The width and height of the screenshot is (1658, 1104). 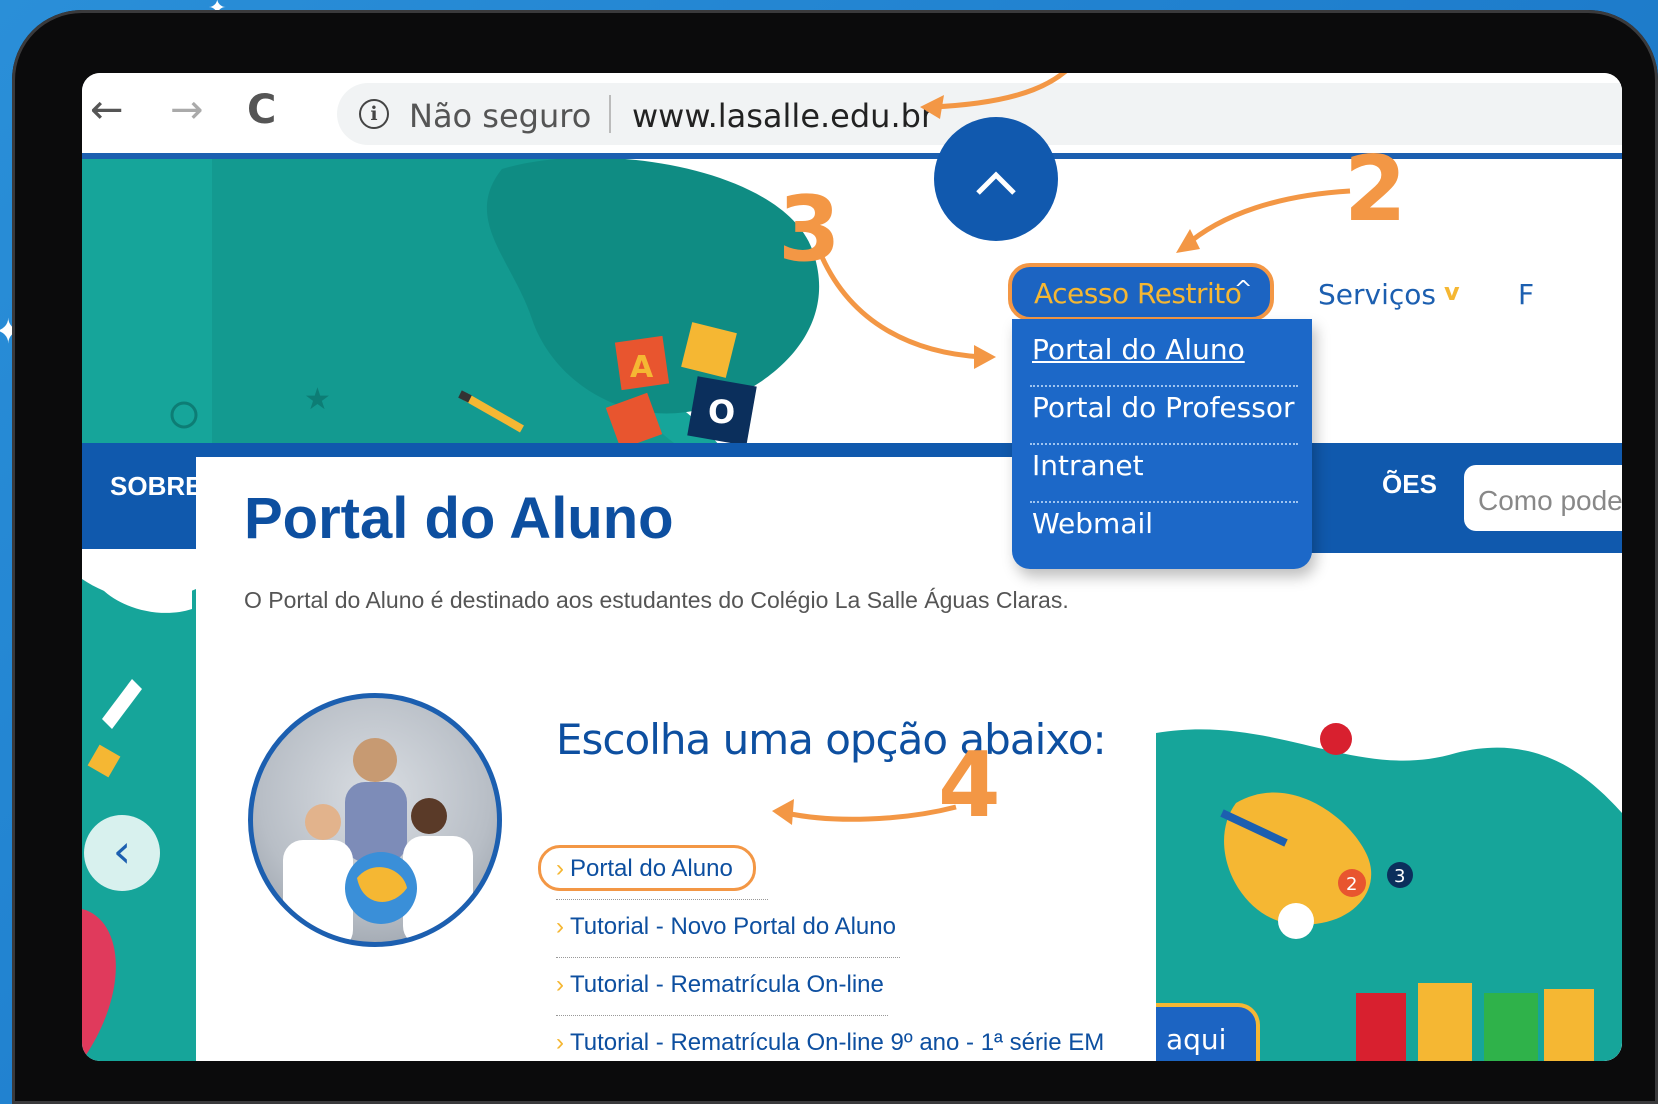 I want to click on step-number-3: 3, so click(x=809, y=229).